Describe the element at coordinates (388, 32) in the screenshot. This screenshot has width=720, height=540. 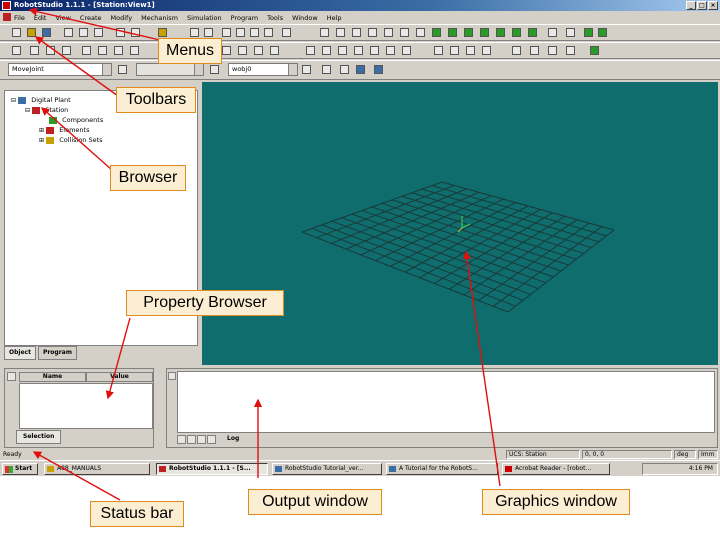
I see `pyramid-icon` at that location.